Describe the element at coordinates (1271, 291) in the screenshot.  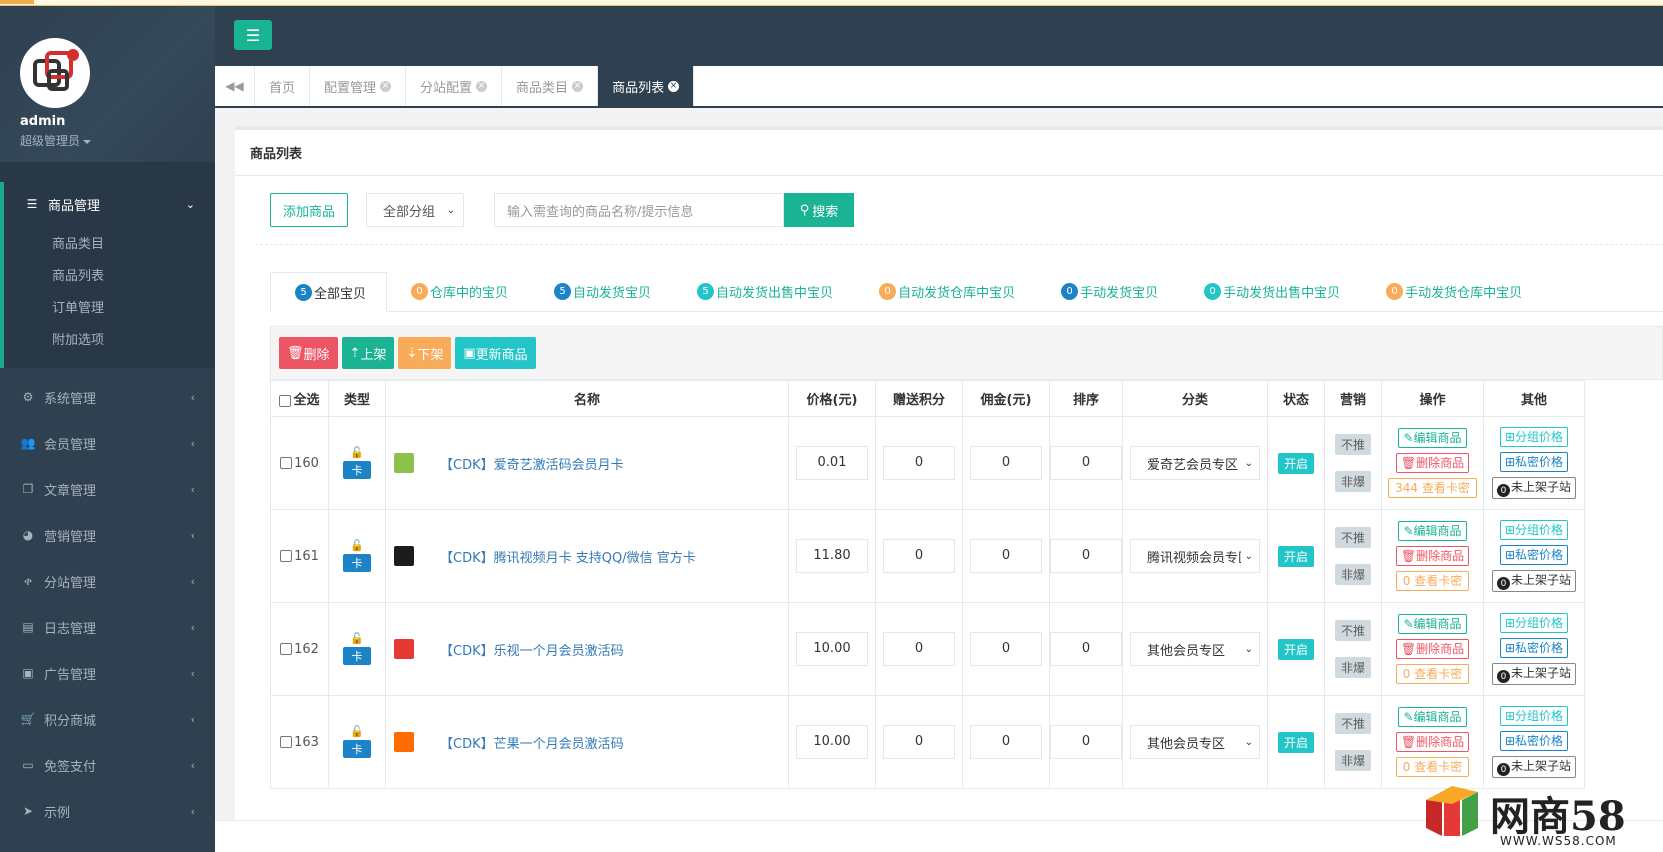
I see `tab-manual-selling: 0 手动发货出售中宝贝` at that location.